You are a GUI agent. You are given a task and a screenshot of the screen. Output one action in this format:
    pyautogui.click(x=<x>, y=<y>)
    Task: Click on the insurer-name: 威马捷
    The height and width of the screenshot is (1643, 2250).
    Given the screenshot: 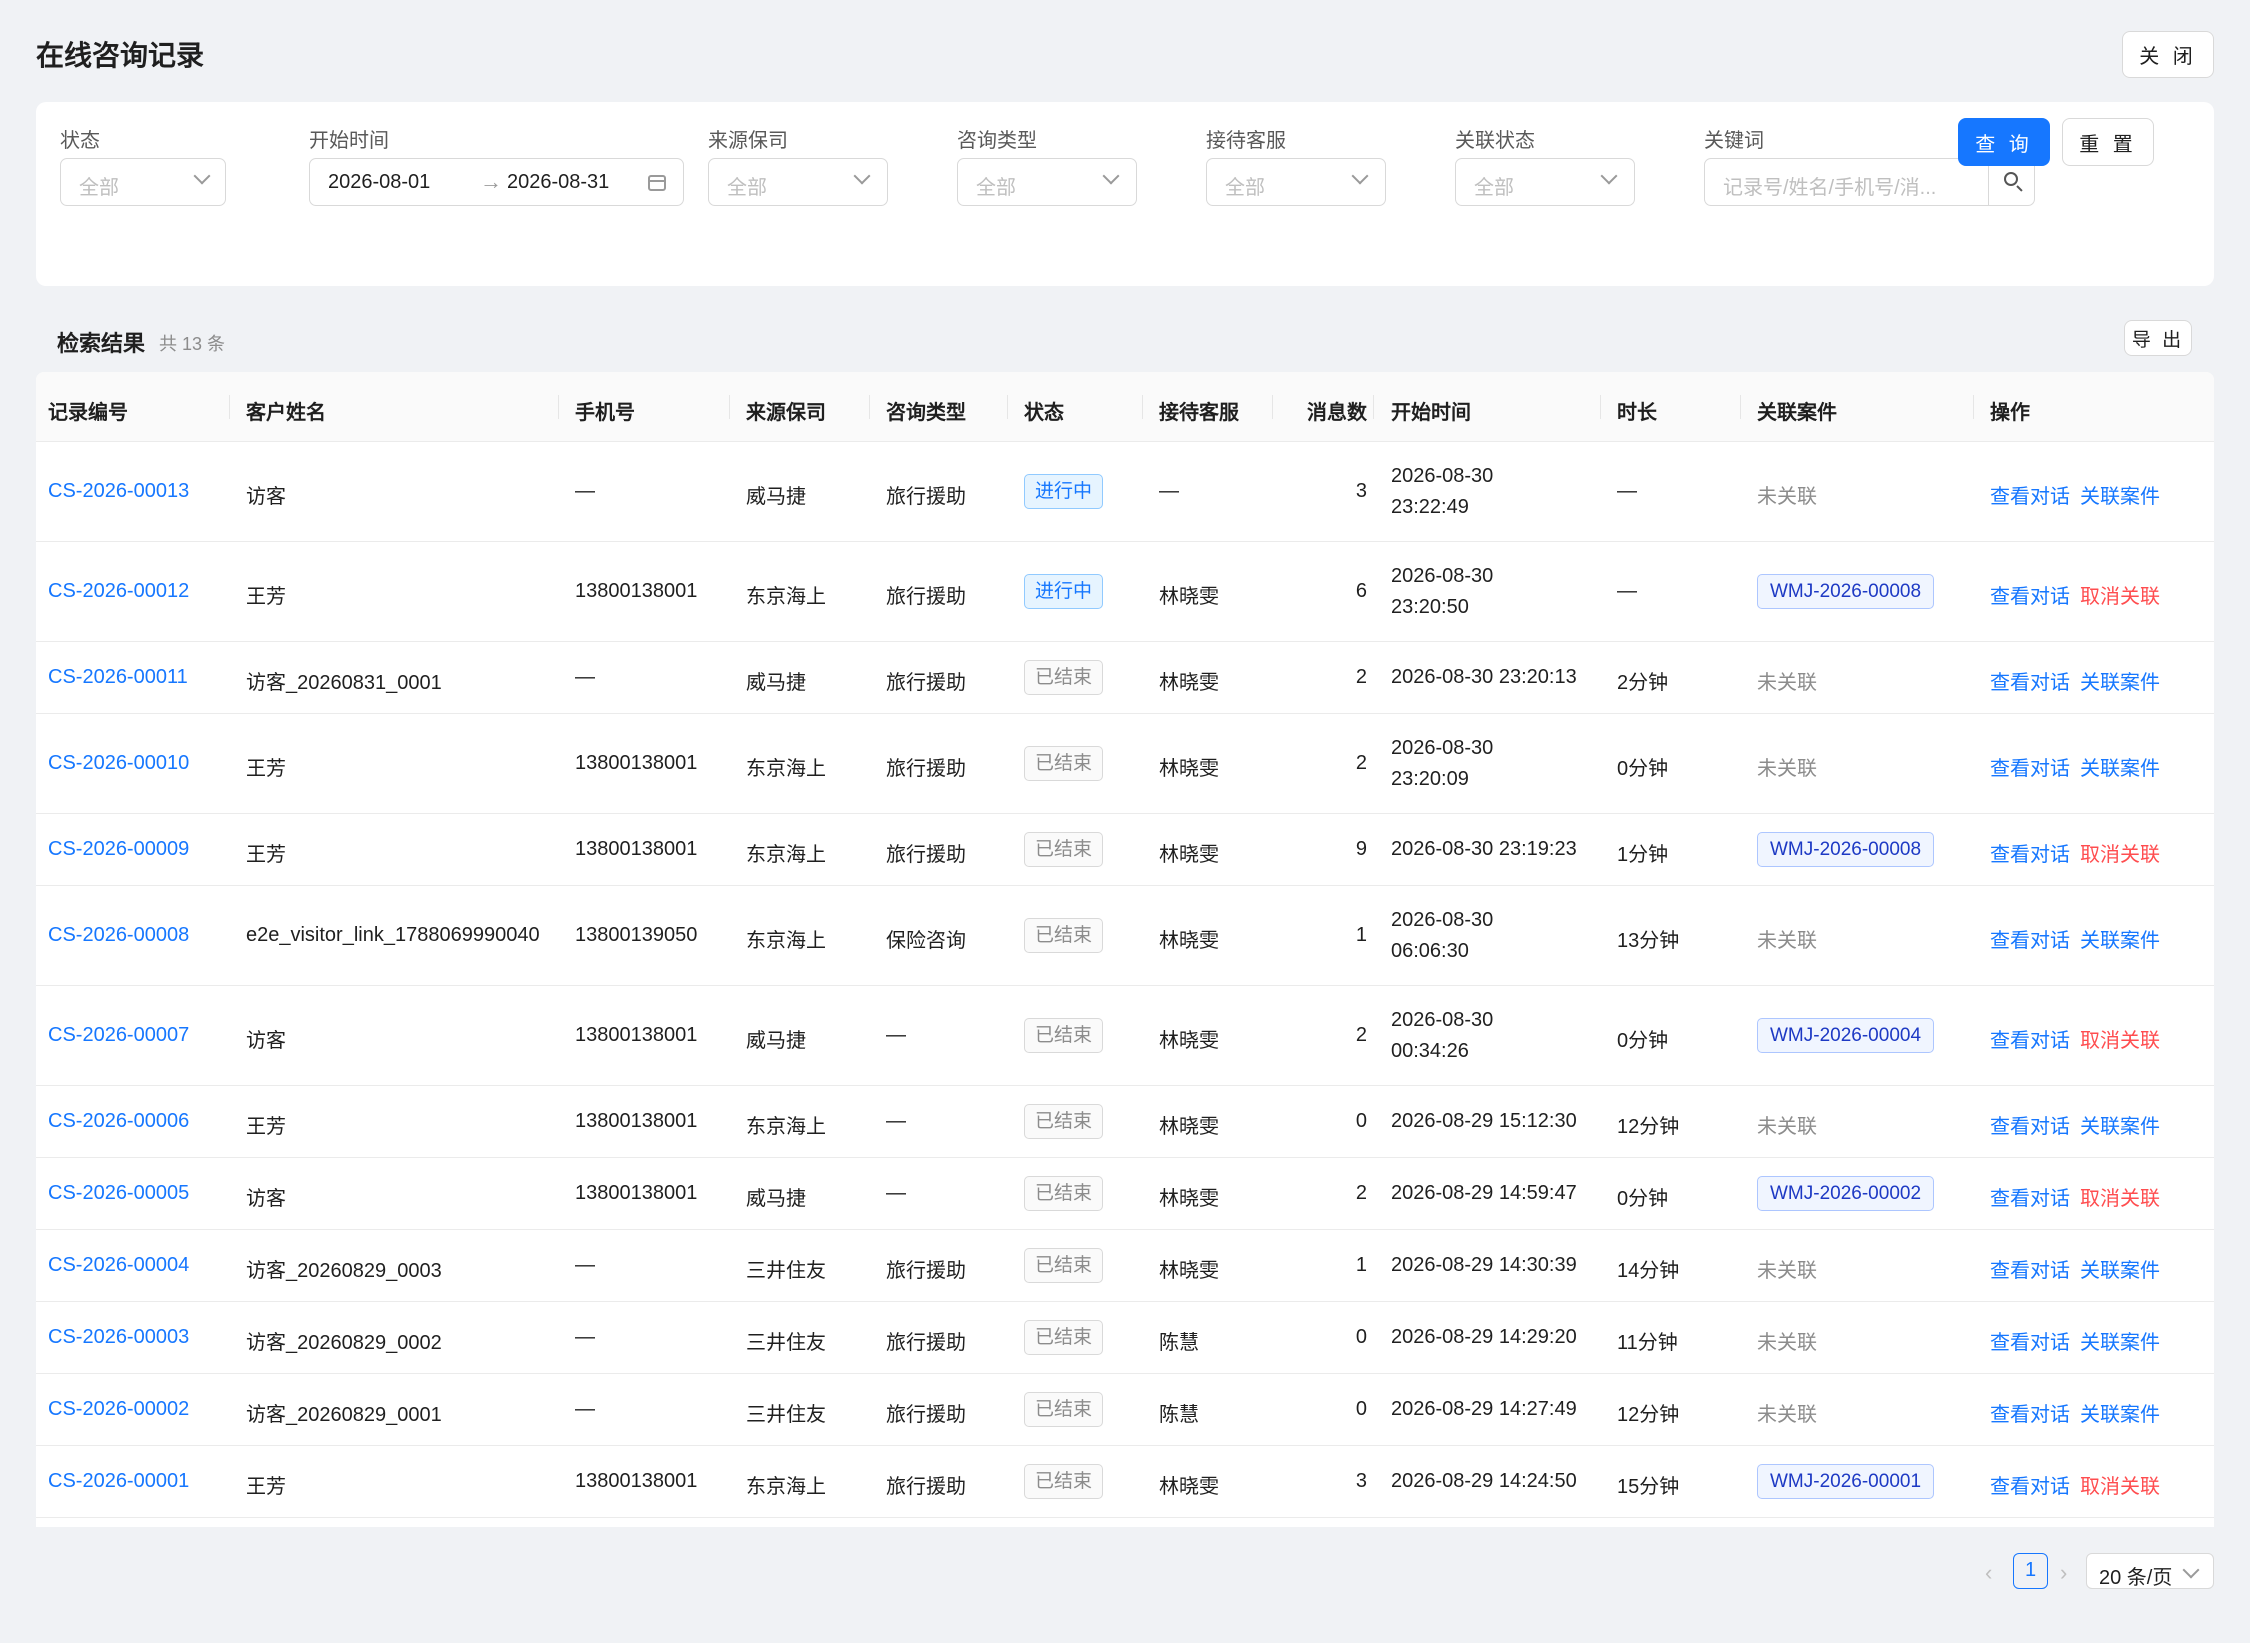 What is the action you would take?
    pyautogui.click(x=776, y=1199)
    